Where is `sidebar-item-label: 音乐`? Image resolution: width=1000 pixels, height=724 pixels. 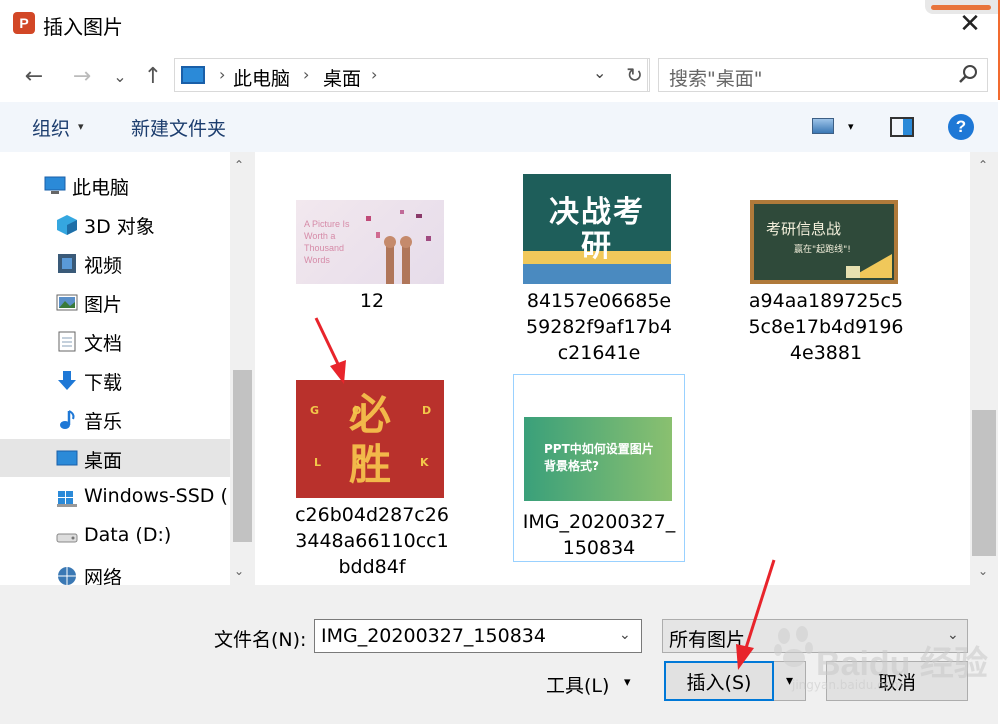
sidebar-item-label: 音乐 is located at coordinates (103, 422).